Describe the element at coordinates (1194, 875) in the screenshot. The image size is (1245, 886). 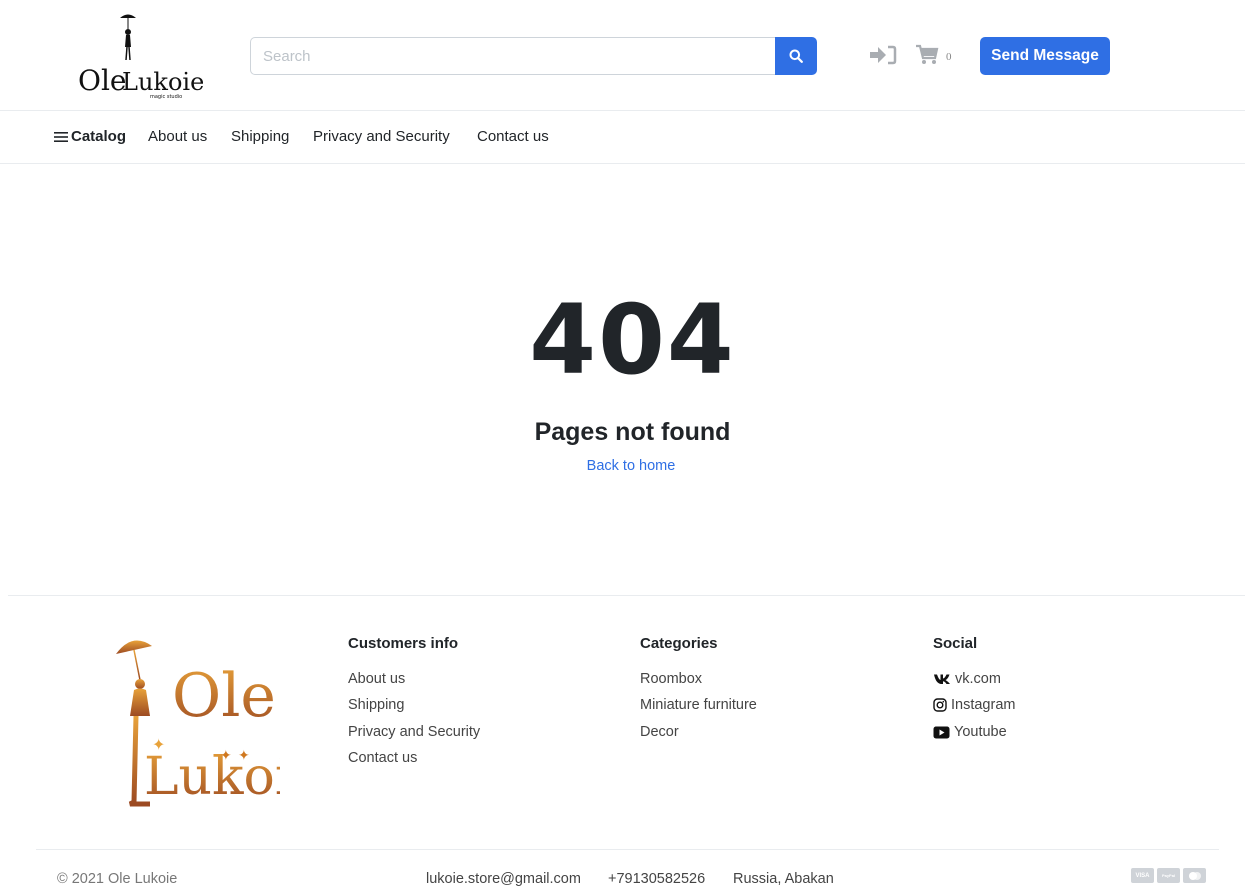
I see `mastercard-icon: mastercard` at that location.